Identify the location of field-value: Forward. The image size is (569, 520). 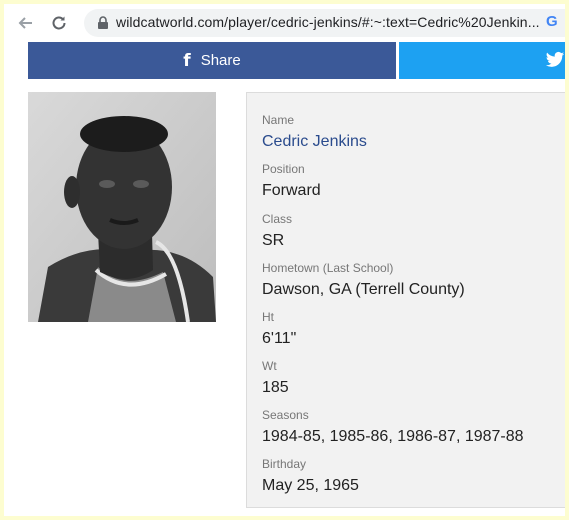
(291, 190).